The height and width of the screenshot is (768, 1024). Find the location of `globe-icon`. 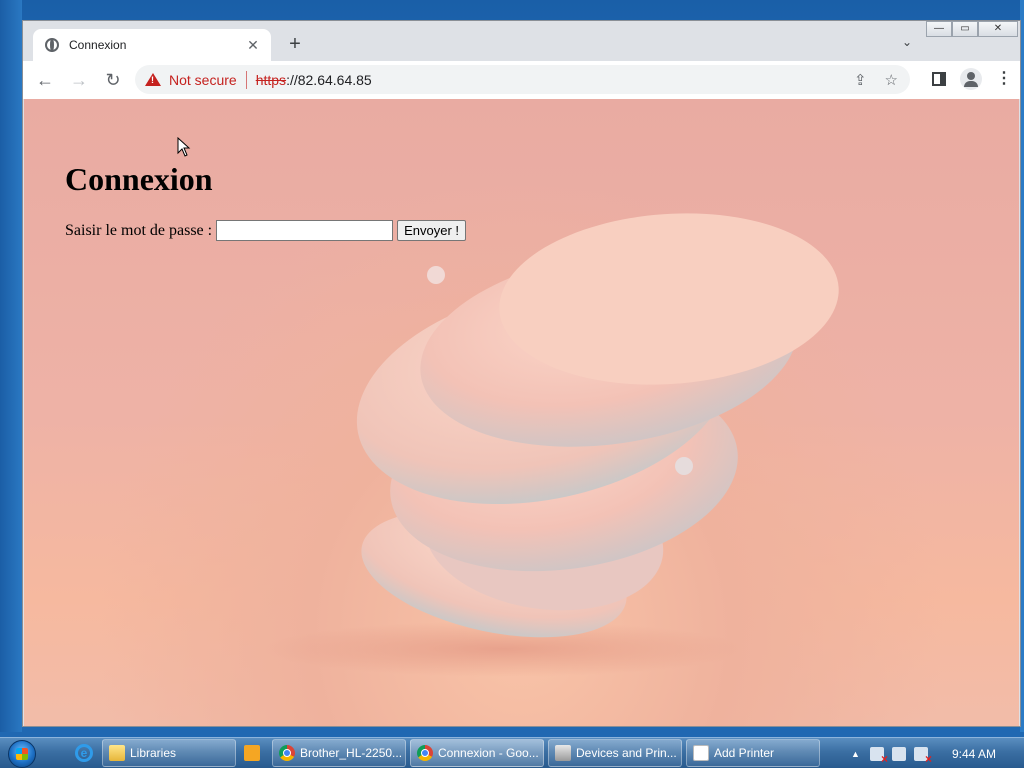

globe-icon is located at coordinates (52, 45).